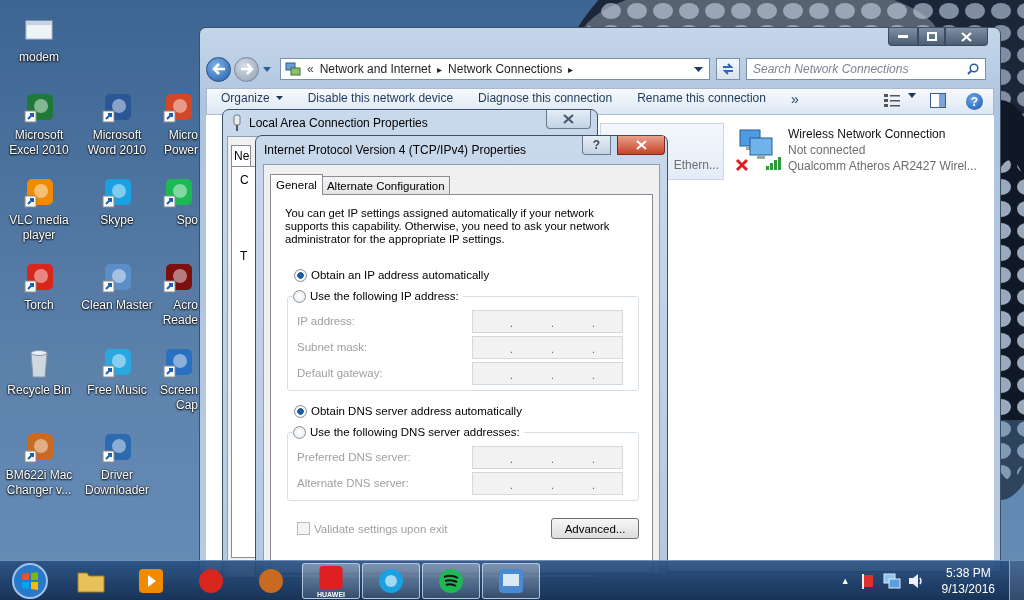  What do you see at coordinates (331, 577) in the screenshot?
I see `logo-icon` at bounding box center [331, 577].